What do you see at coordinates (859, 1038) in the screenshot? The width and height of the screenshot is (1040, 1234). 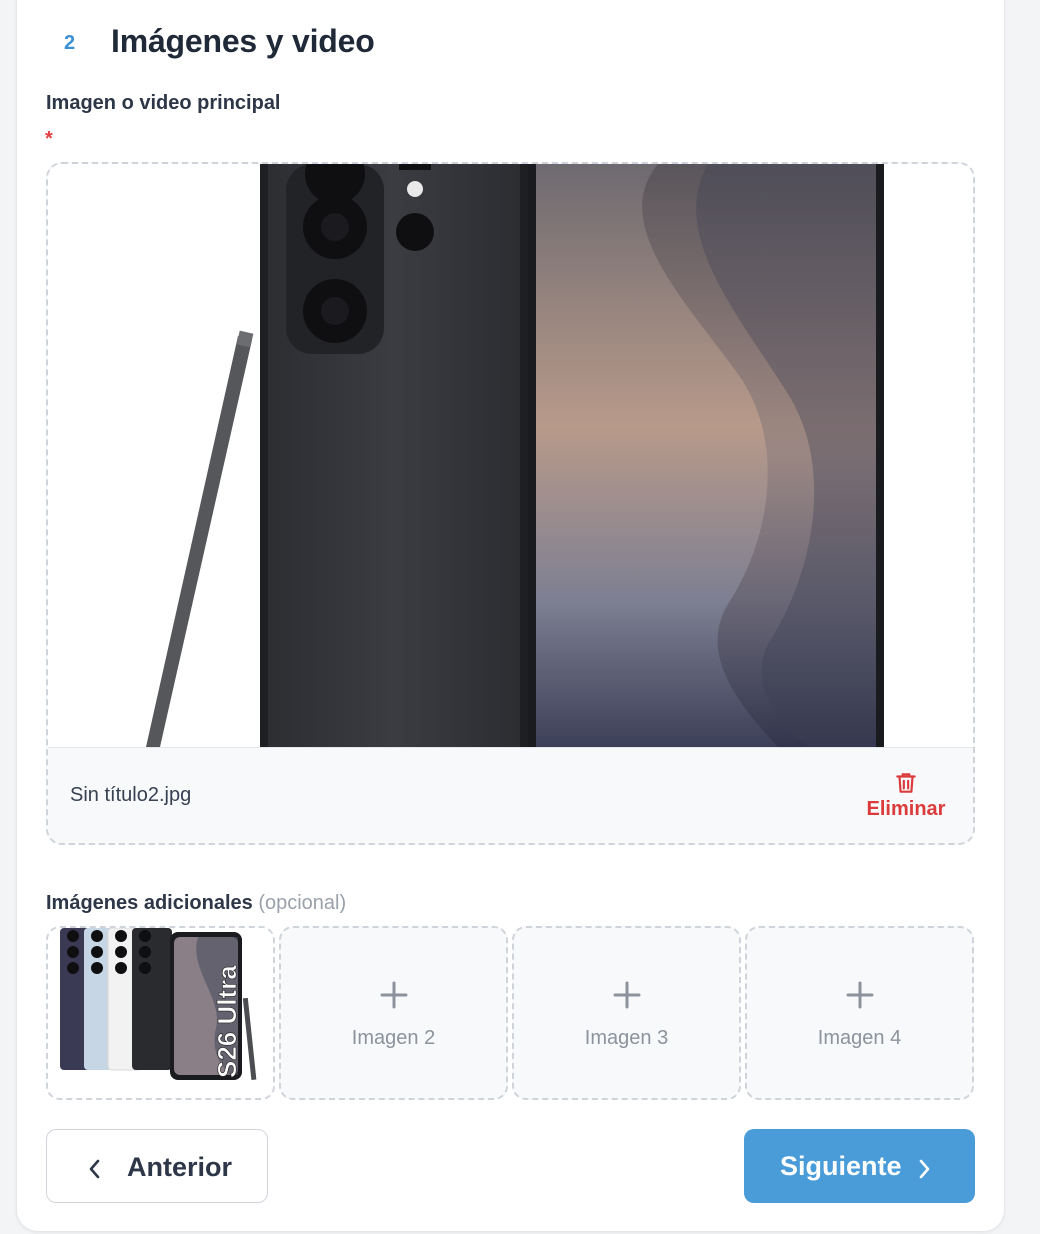 I see `slot-label: Imagen 4` at bounding box center [859, 1038].